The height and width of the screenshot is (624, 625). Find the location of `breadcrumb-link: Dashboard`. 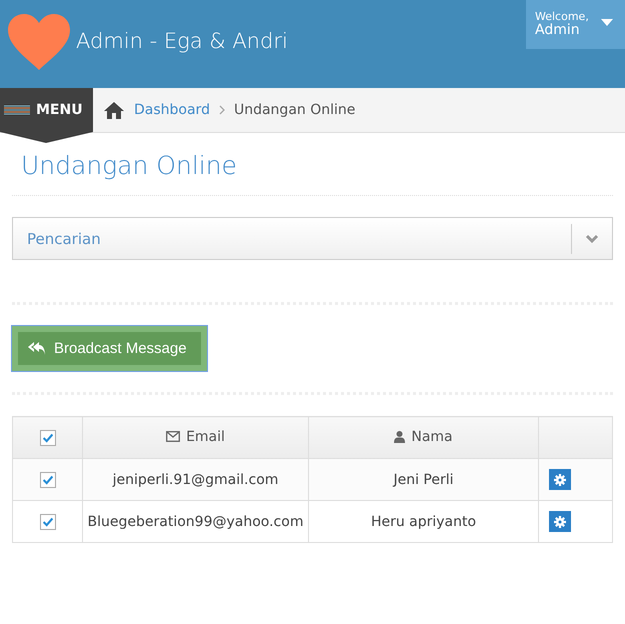

breadcrumb-link: Dashboard is located at coordinates (172, 110).